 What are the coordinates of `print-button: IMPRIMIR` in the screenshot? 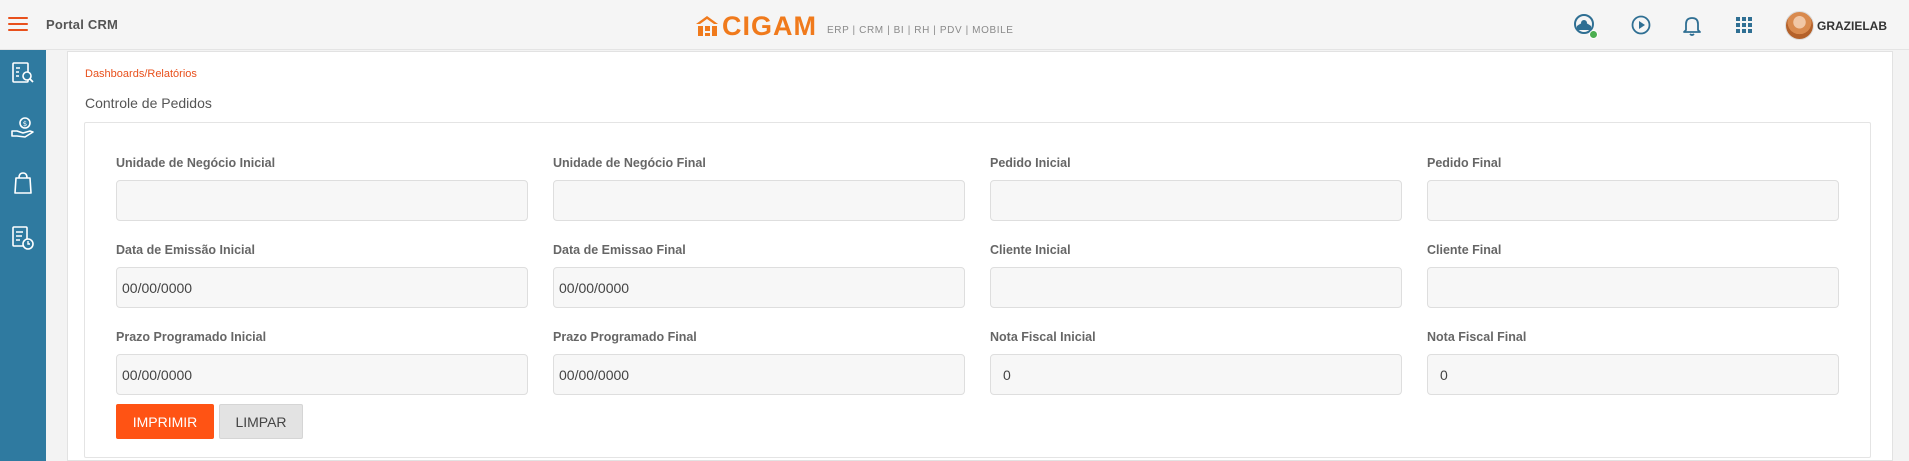 It's located at (165, 421).